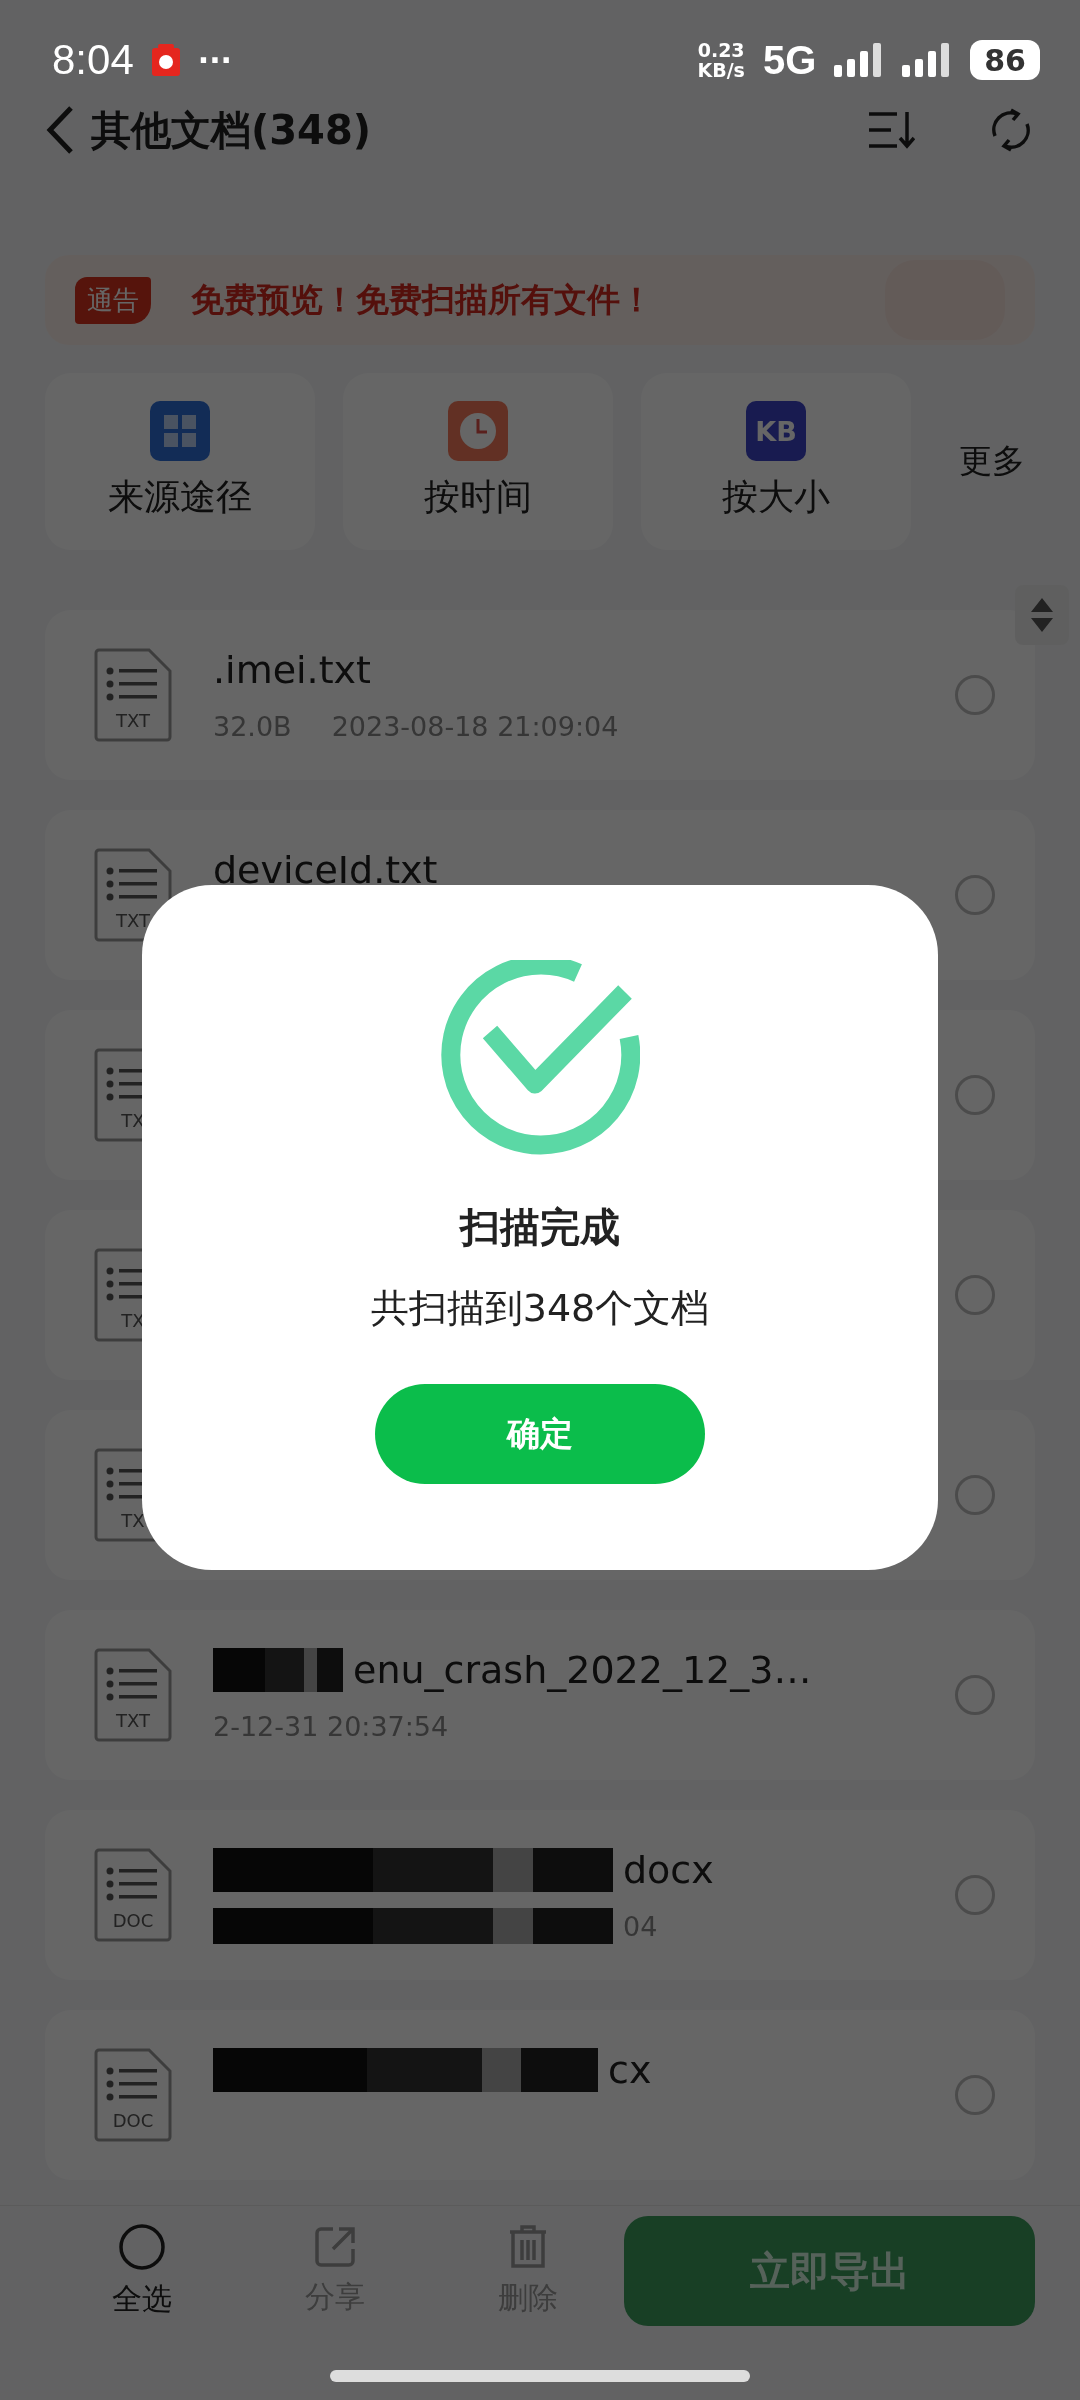  What do you see at coordinates (478, 461) in the screenshot?
I see `filter-card: 按时间` at bounding box center [478, 461].